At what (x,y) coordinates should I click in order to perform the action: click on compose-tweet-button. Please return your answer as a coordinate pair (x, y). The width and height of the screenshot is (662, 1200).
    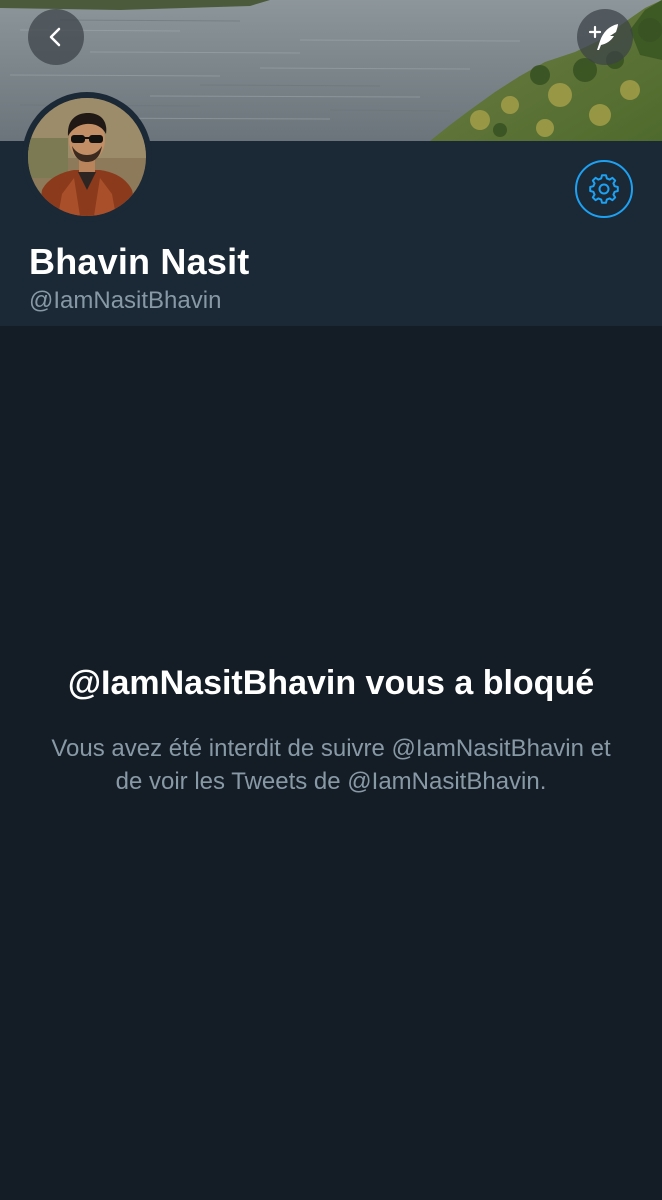
    Looking at the image, I should click on (605, 37).